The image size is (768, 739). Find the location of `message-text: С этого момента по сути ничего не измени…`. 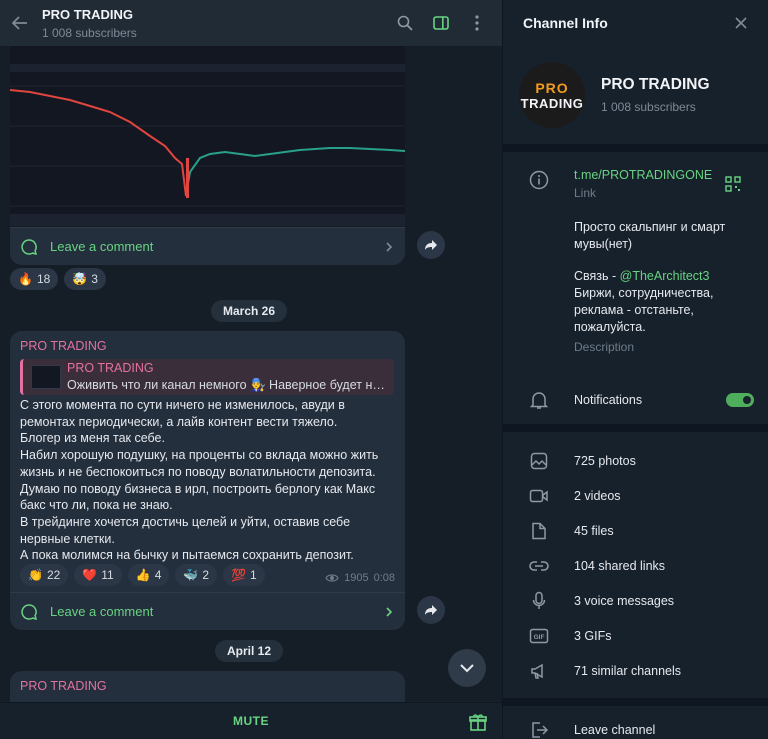

message-text: С этого момента по сути ничего не измени… is located at coordinates (210, 480).